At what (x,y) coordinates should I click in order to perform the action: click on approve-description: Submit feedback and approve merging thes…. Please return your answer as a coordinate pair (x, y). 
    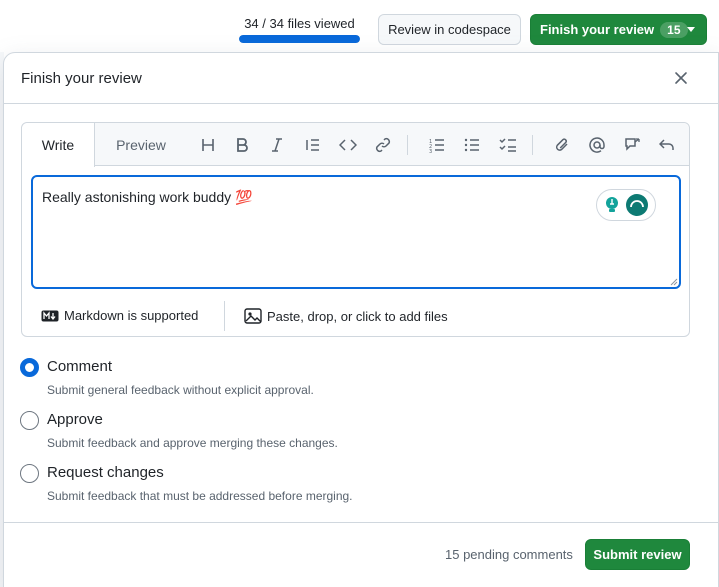
    Looking at the image, I should click on (192, 443).